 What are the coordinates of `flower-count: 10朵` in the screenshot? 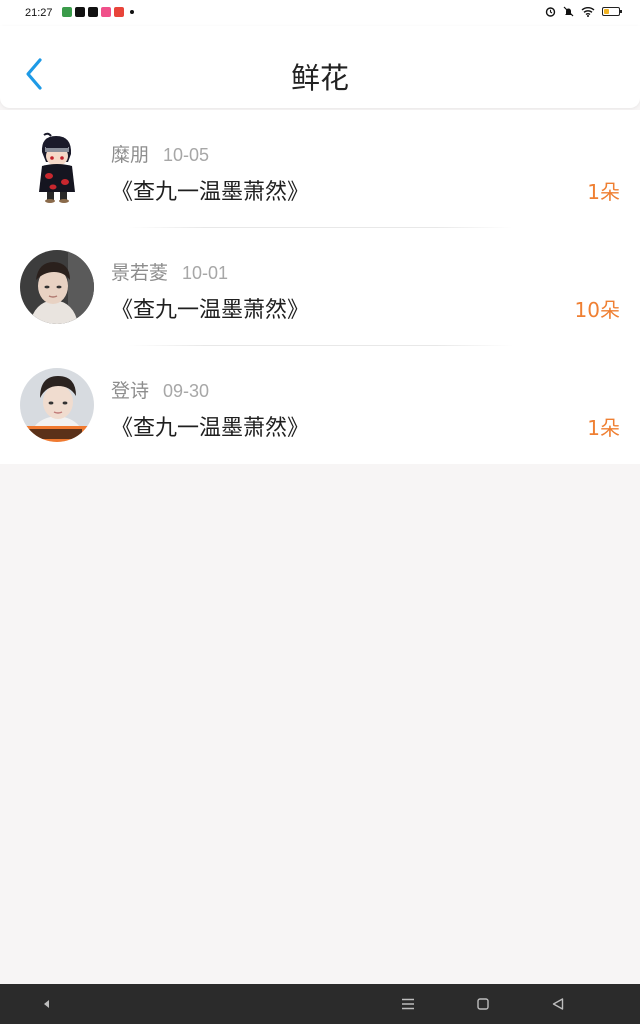 It's located at (597, 310).